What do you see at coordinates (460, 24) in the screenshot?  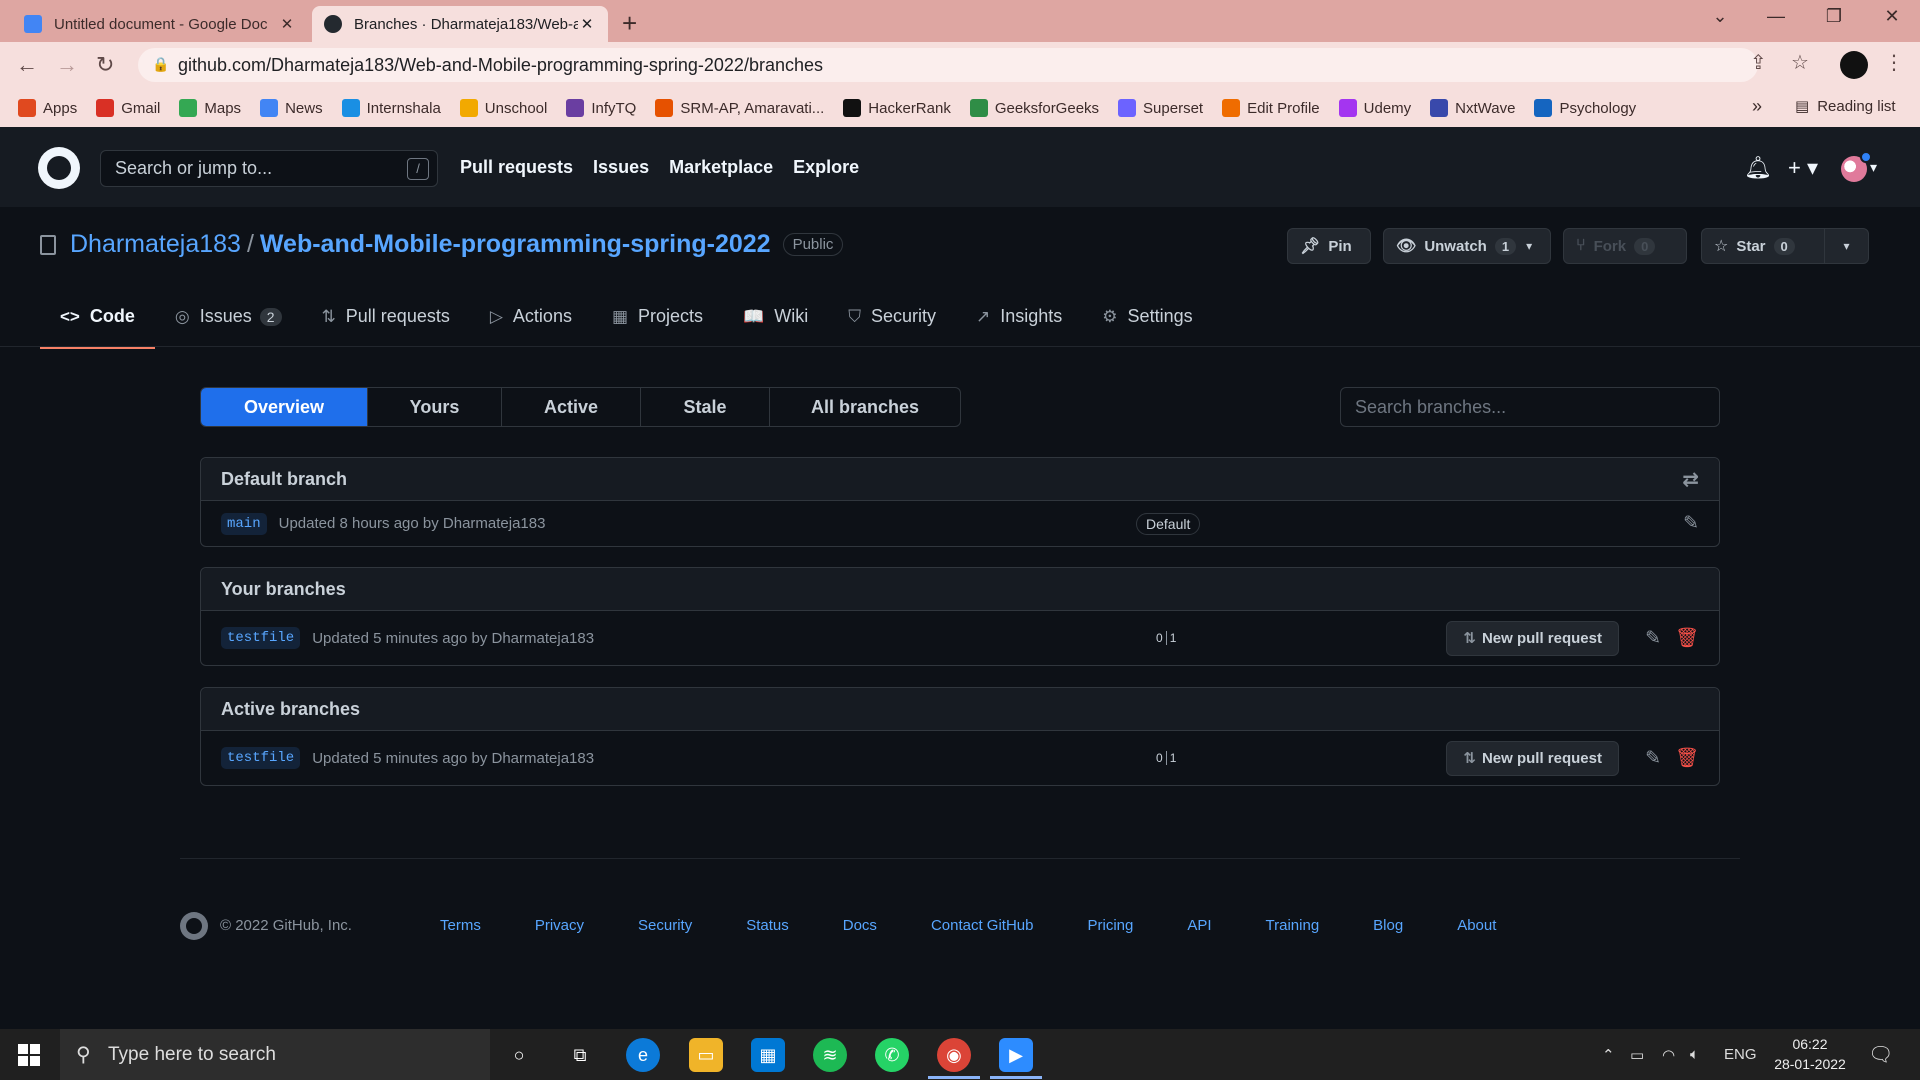 I see `browser-tab-branches: Branches · Dharmateja183/Web-a ✕` at bounding box center [460, 24].